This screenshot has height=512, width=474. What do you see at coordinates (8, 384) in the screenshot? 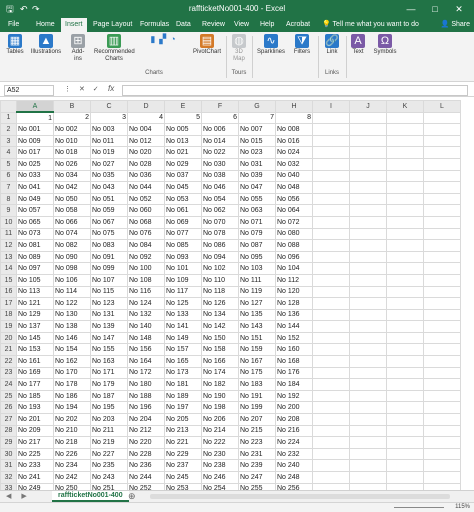
I see `row-header: 24` at bounding box center [8, 384].